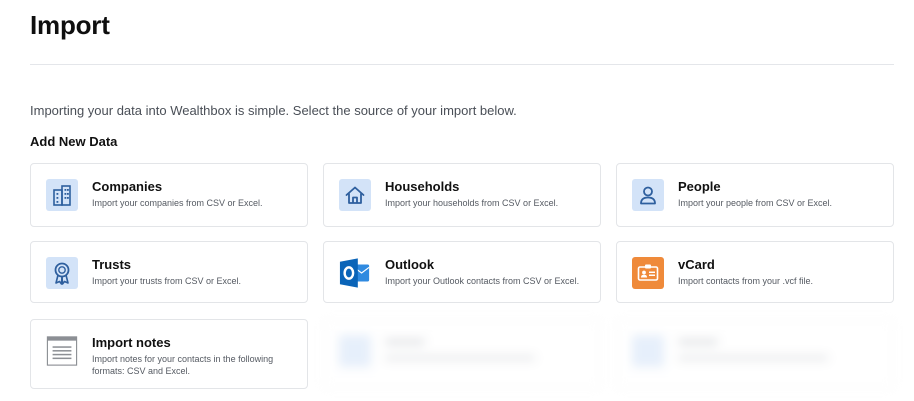 The image size is (914, 401). I want to click on page-title: Import, so click(70, 25).